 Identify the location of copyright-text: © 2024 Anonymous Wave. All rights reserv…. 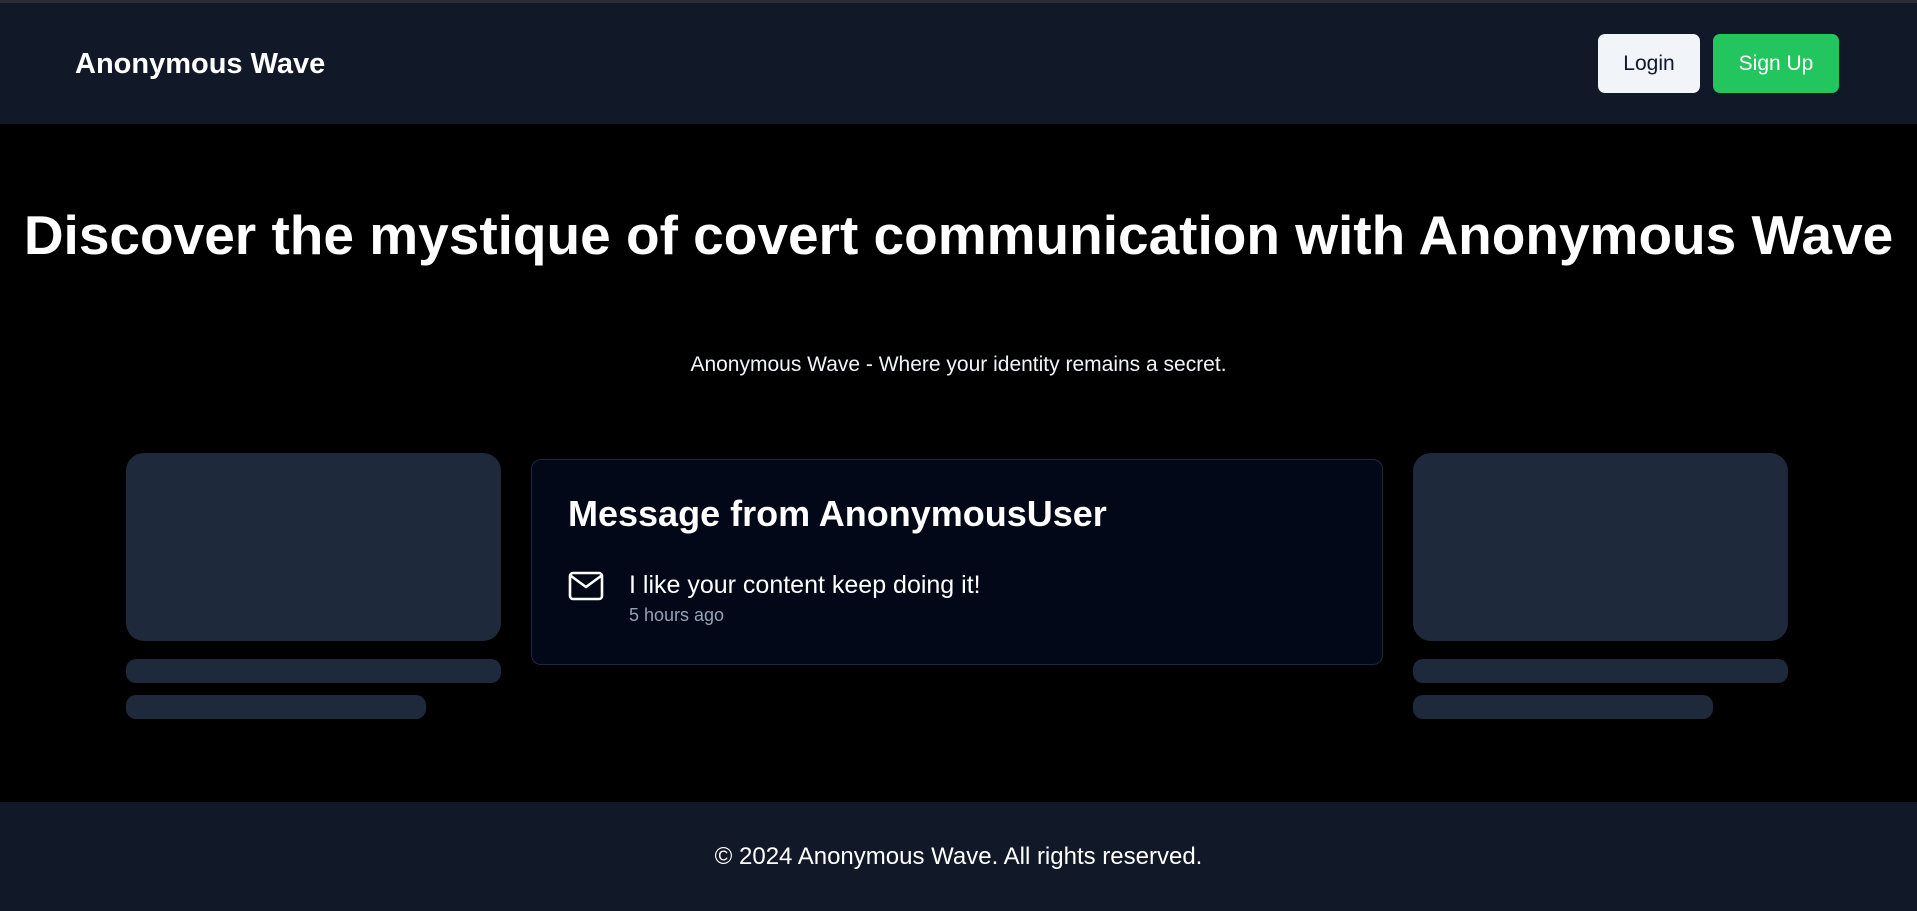
(958, 856).